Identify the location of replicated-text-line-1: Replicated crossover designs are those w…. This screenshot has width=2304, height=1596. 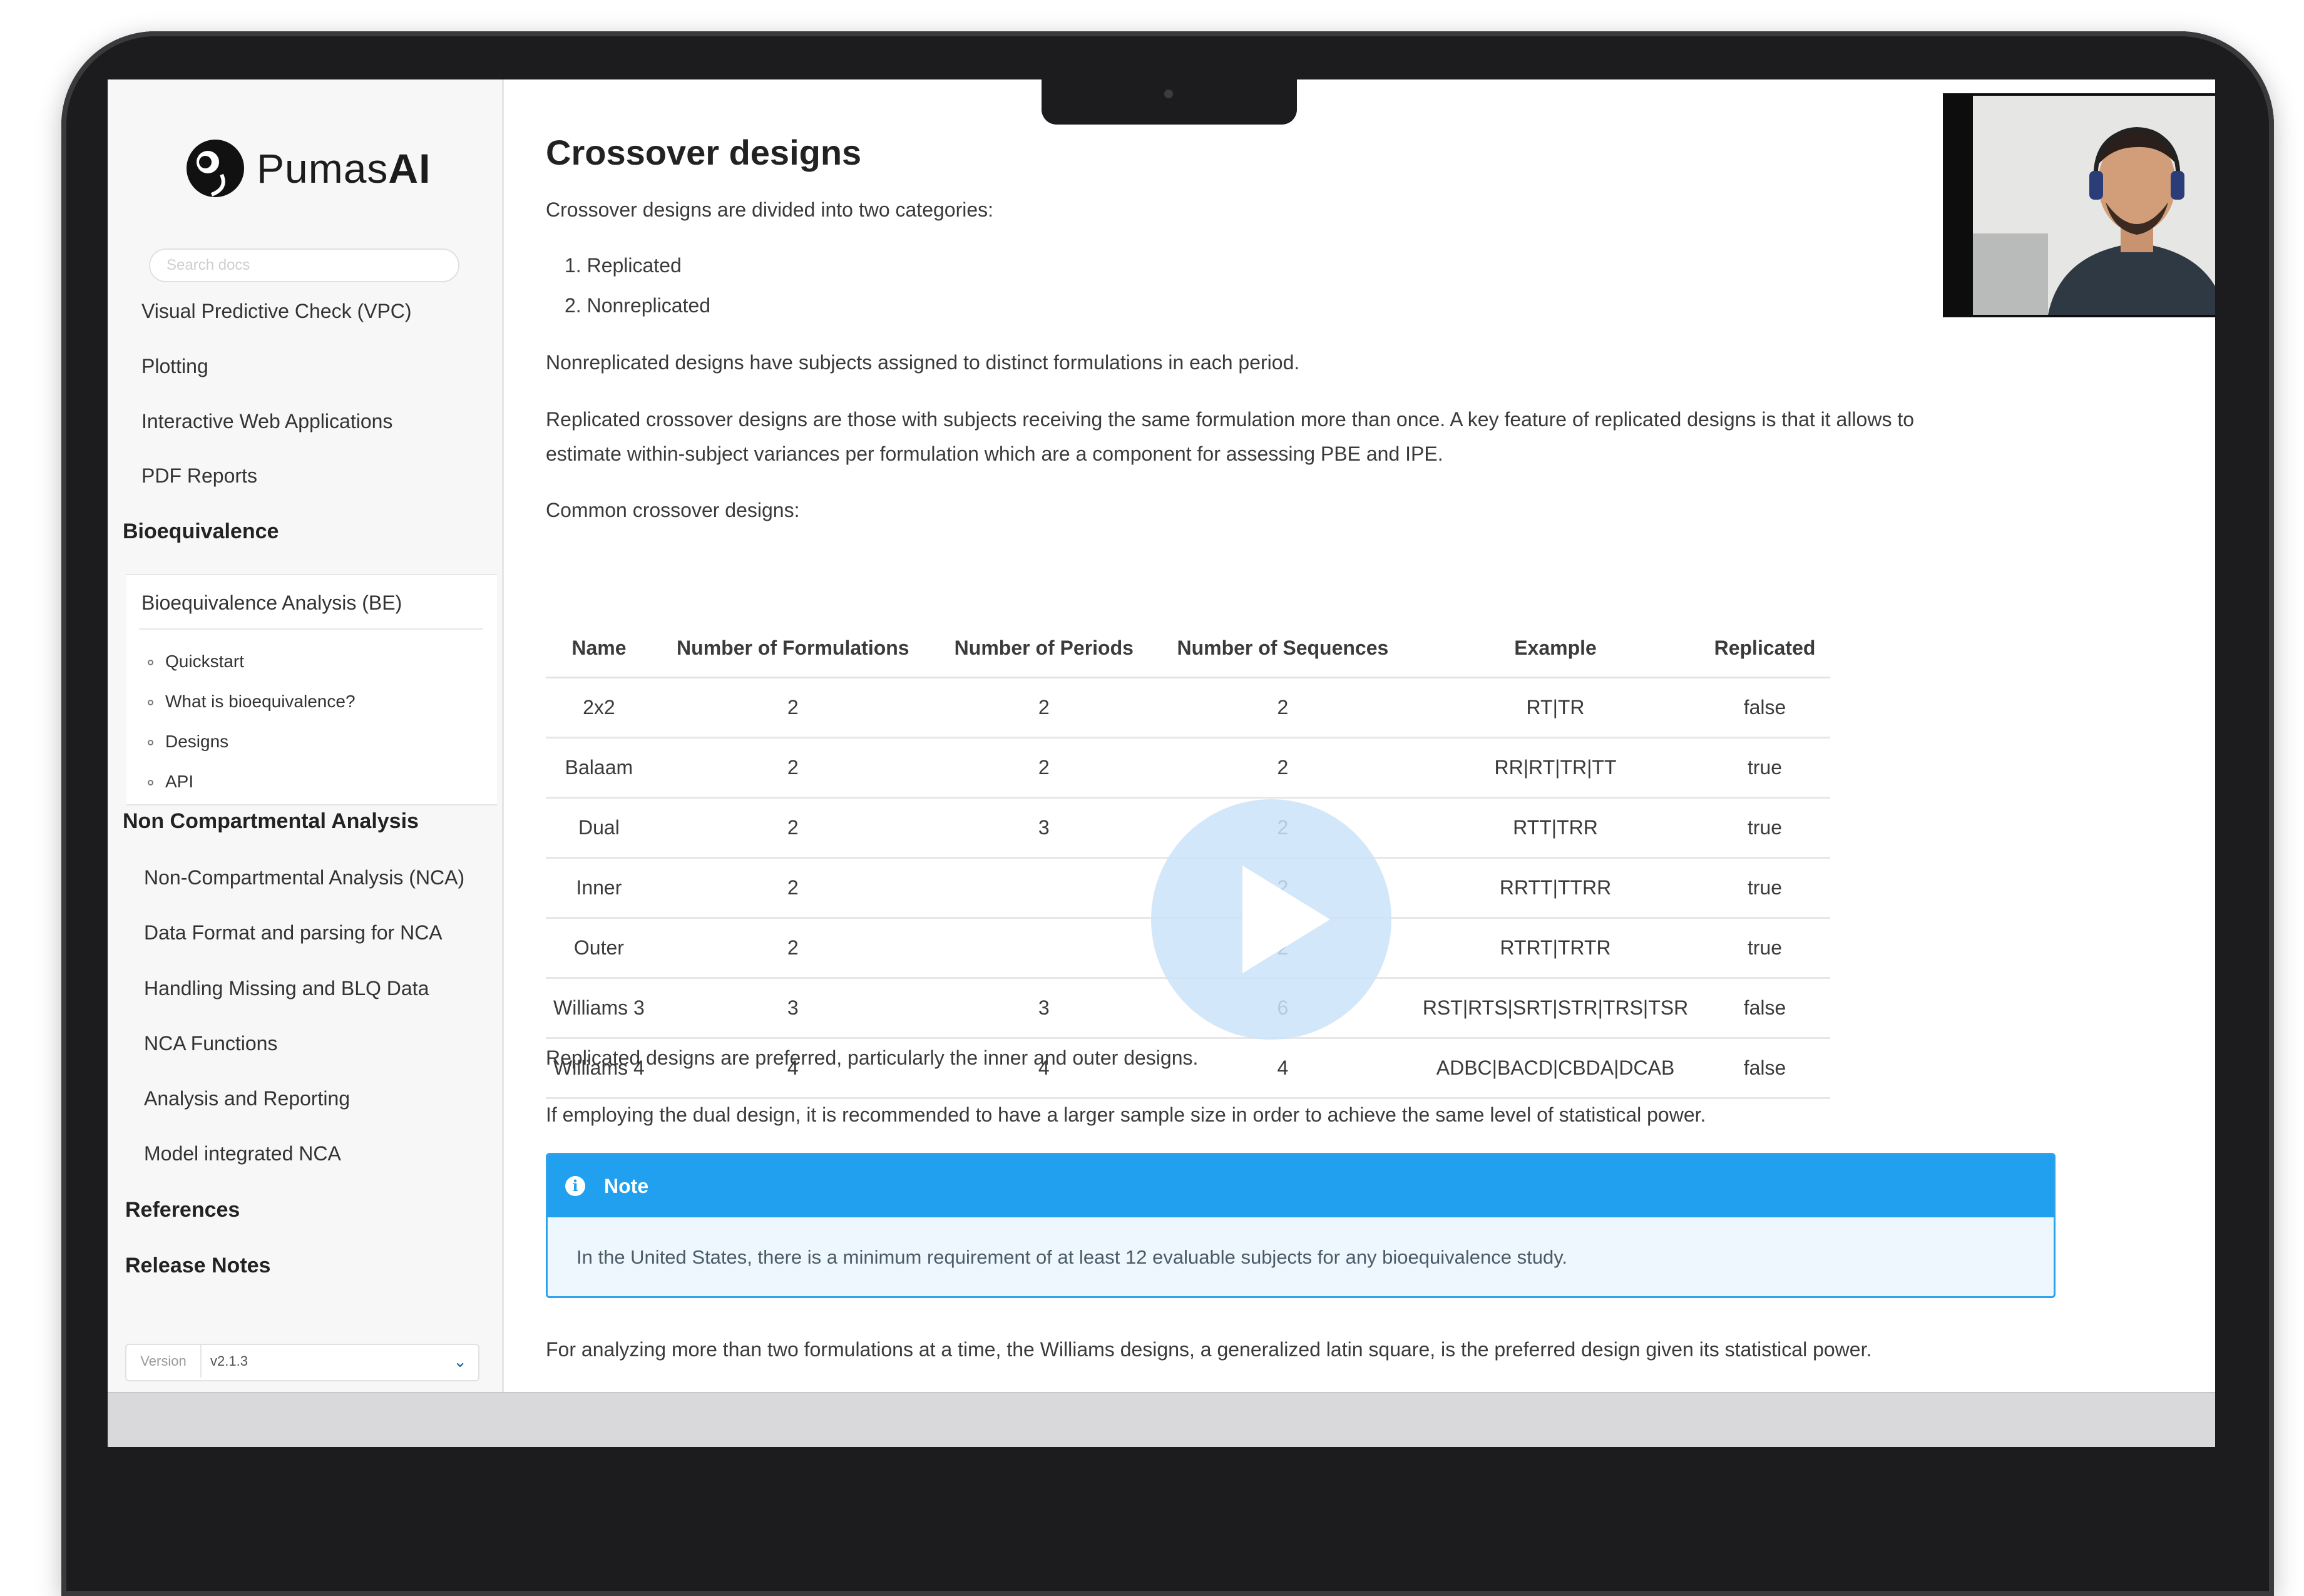
(1230, 419).